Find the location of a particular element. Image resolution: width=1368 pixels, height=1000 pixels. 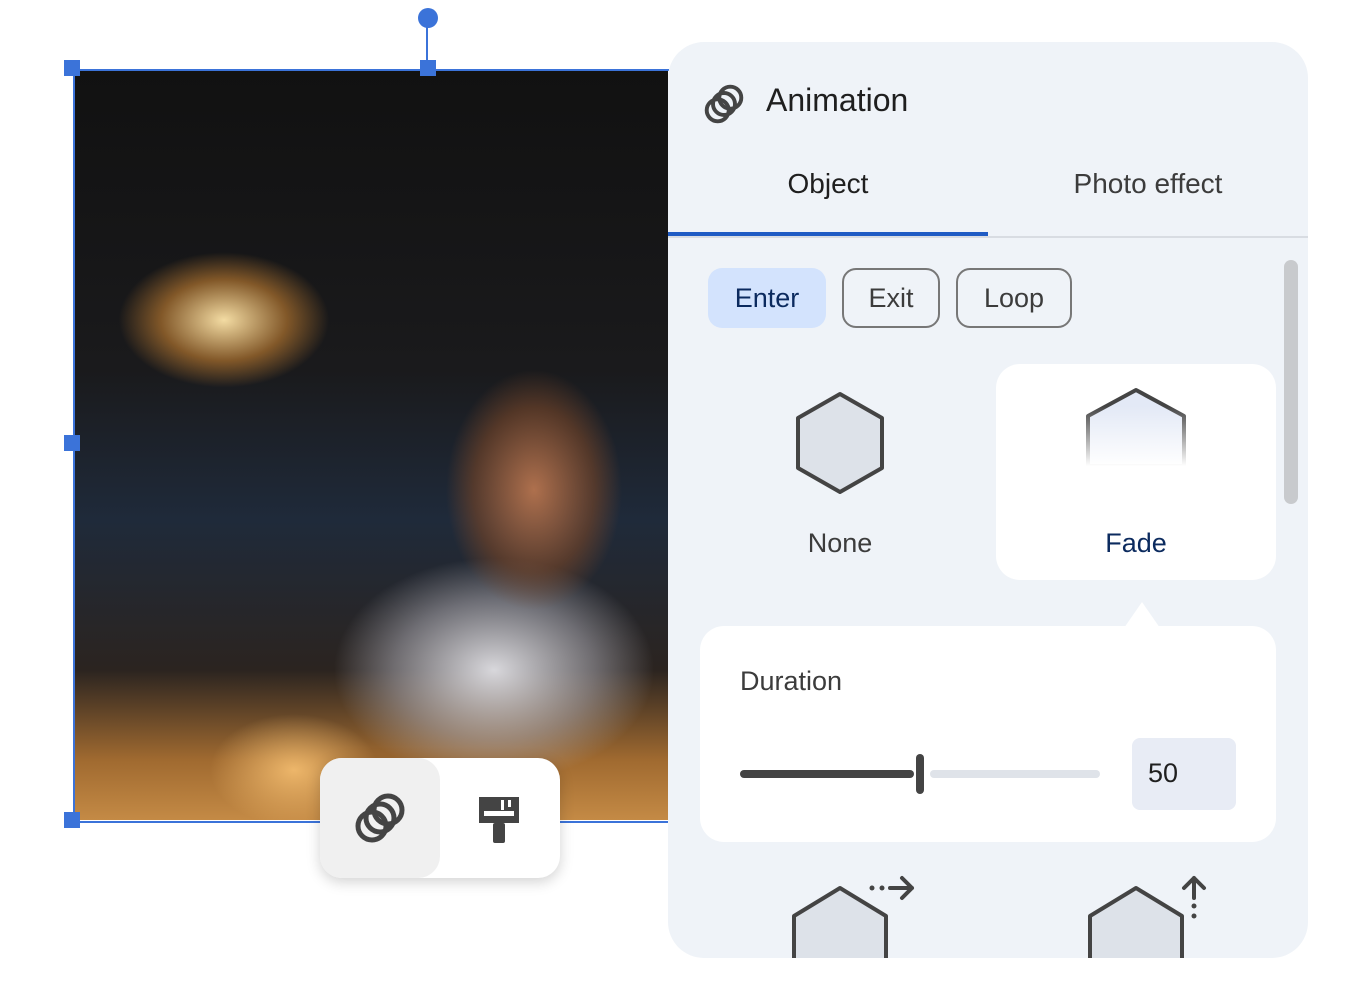

effect-rise is located at coordinates (1149, 915).